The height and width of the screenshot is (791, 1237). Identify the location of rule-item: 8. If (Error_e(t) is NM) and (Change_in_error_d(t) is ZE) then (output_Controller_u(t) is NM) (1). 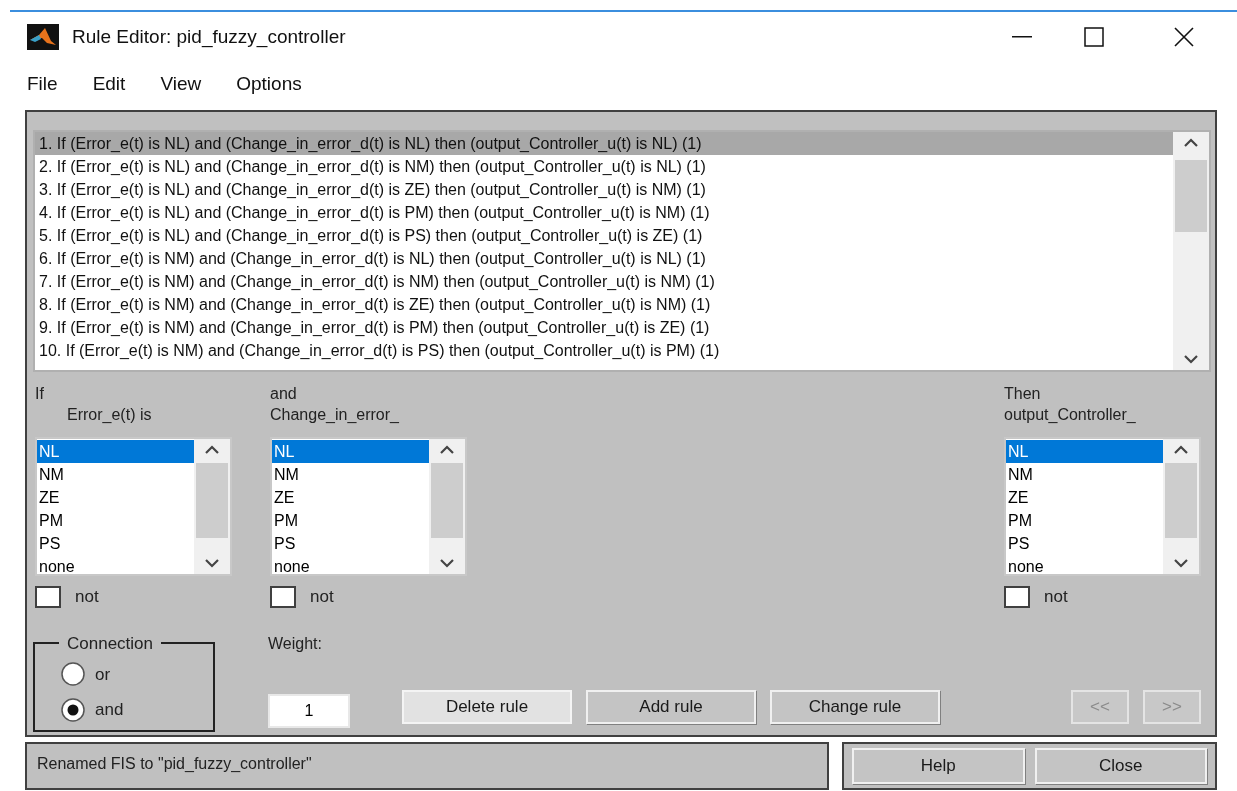
(604, 304).